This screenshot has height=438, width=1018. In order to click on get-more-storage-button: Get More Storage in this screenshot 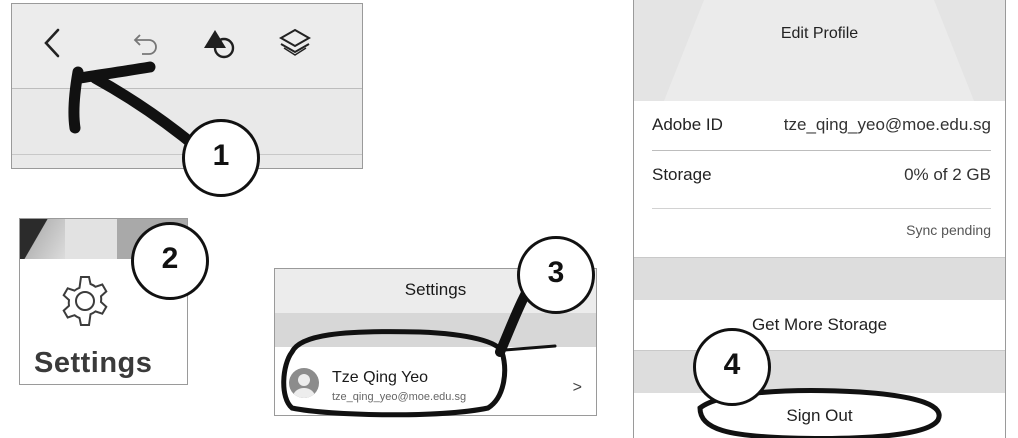, I will do `click(819, 325)`.